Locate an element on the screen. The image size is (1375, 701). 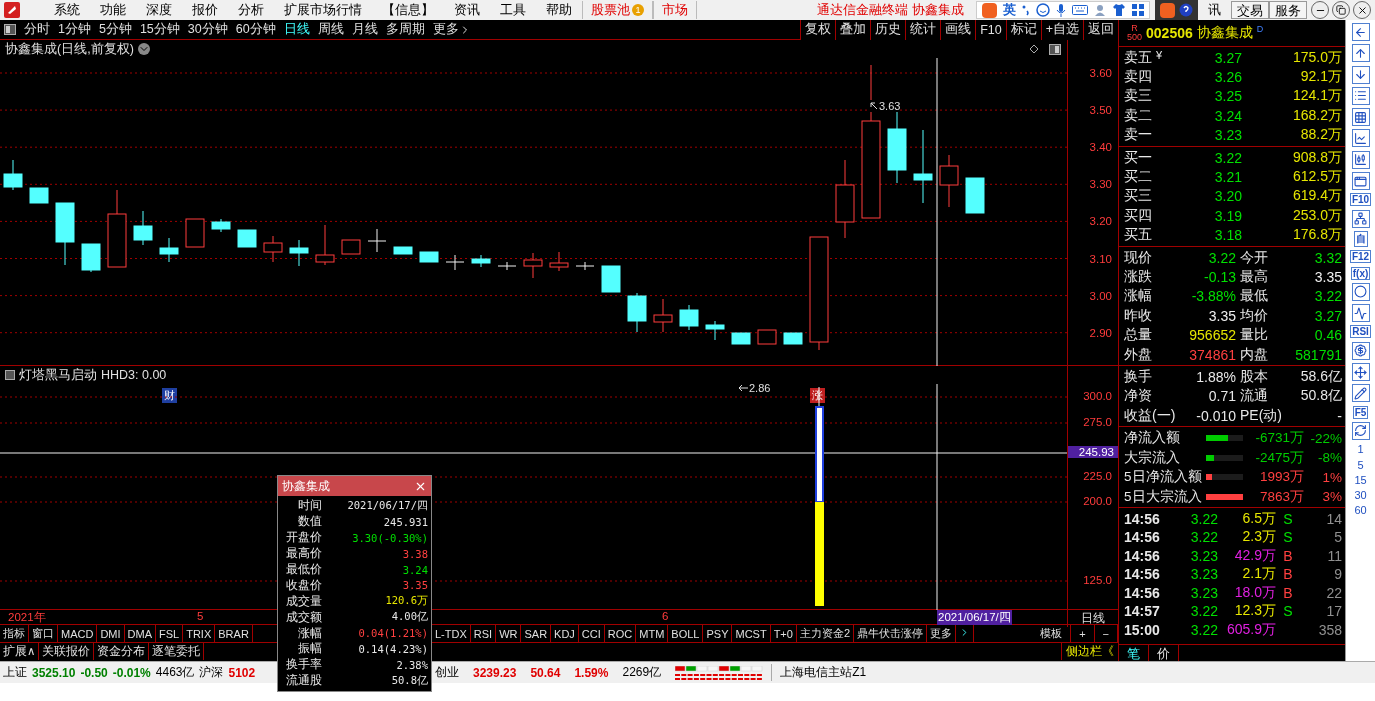
period-tab: 多周期 is located at coordinates (405, 29).